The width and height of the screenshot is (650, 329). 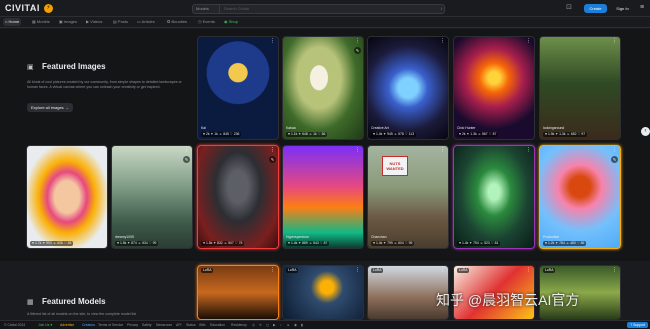 What do you see at coordinates (380, 128) in the screenshot?
I see `card-author: Creative Art` at bounding box center [380, 128].